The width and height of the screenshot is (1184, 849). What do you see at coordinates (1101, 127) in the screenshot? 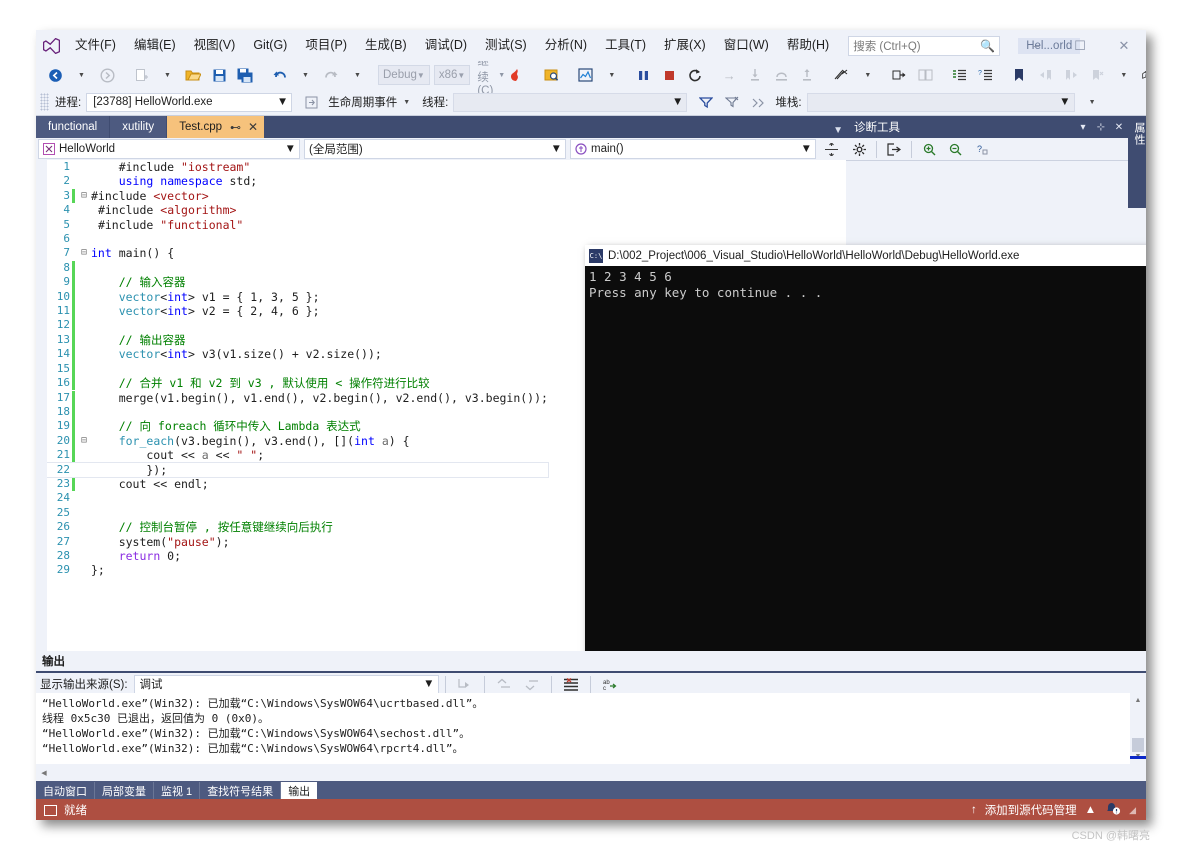
I see `pin-icon: ⊹` at bounding box center [1101, 127].